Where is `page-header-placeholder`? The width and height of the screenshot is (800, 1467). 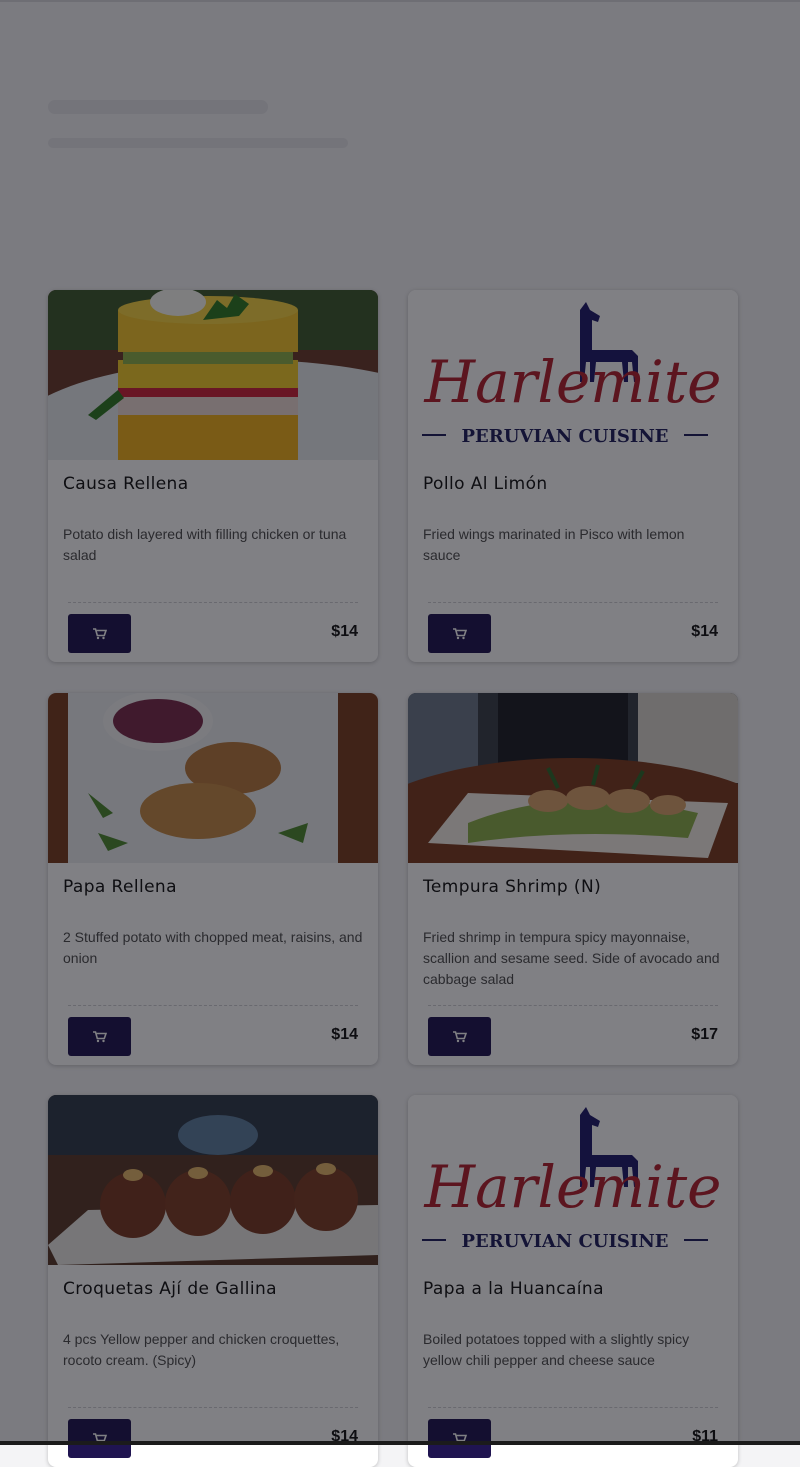 page-header-placeholder is located at coordinates (398, 145).